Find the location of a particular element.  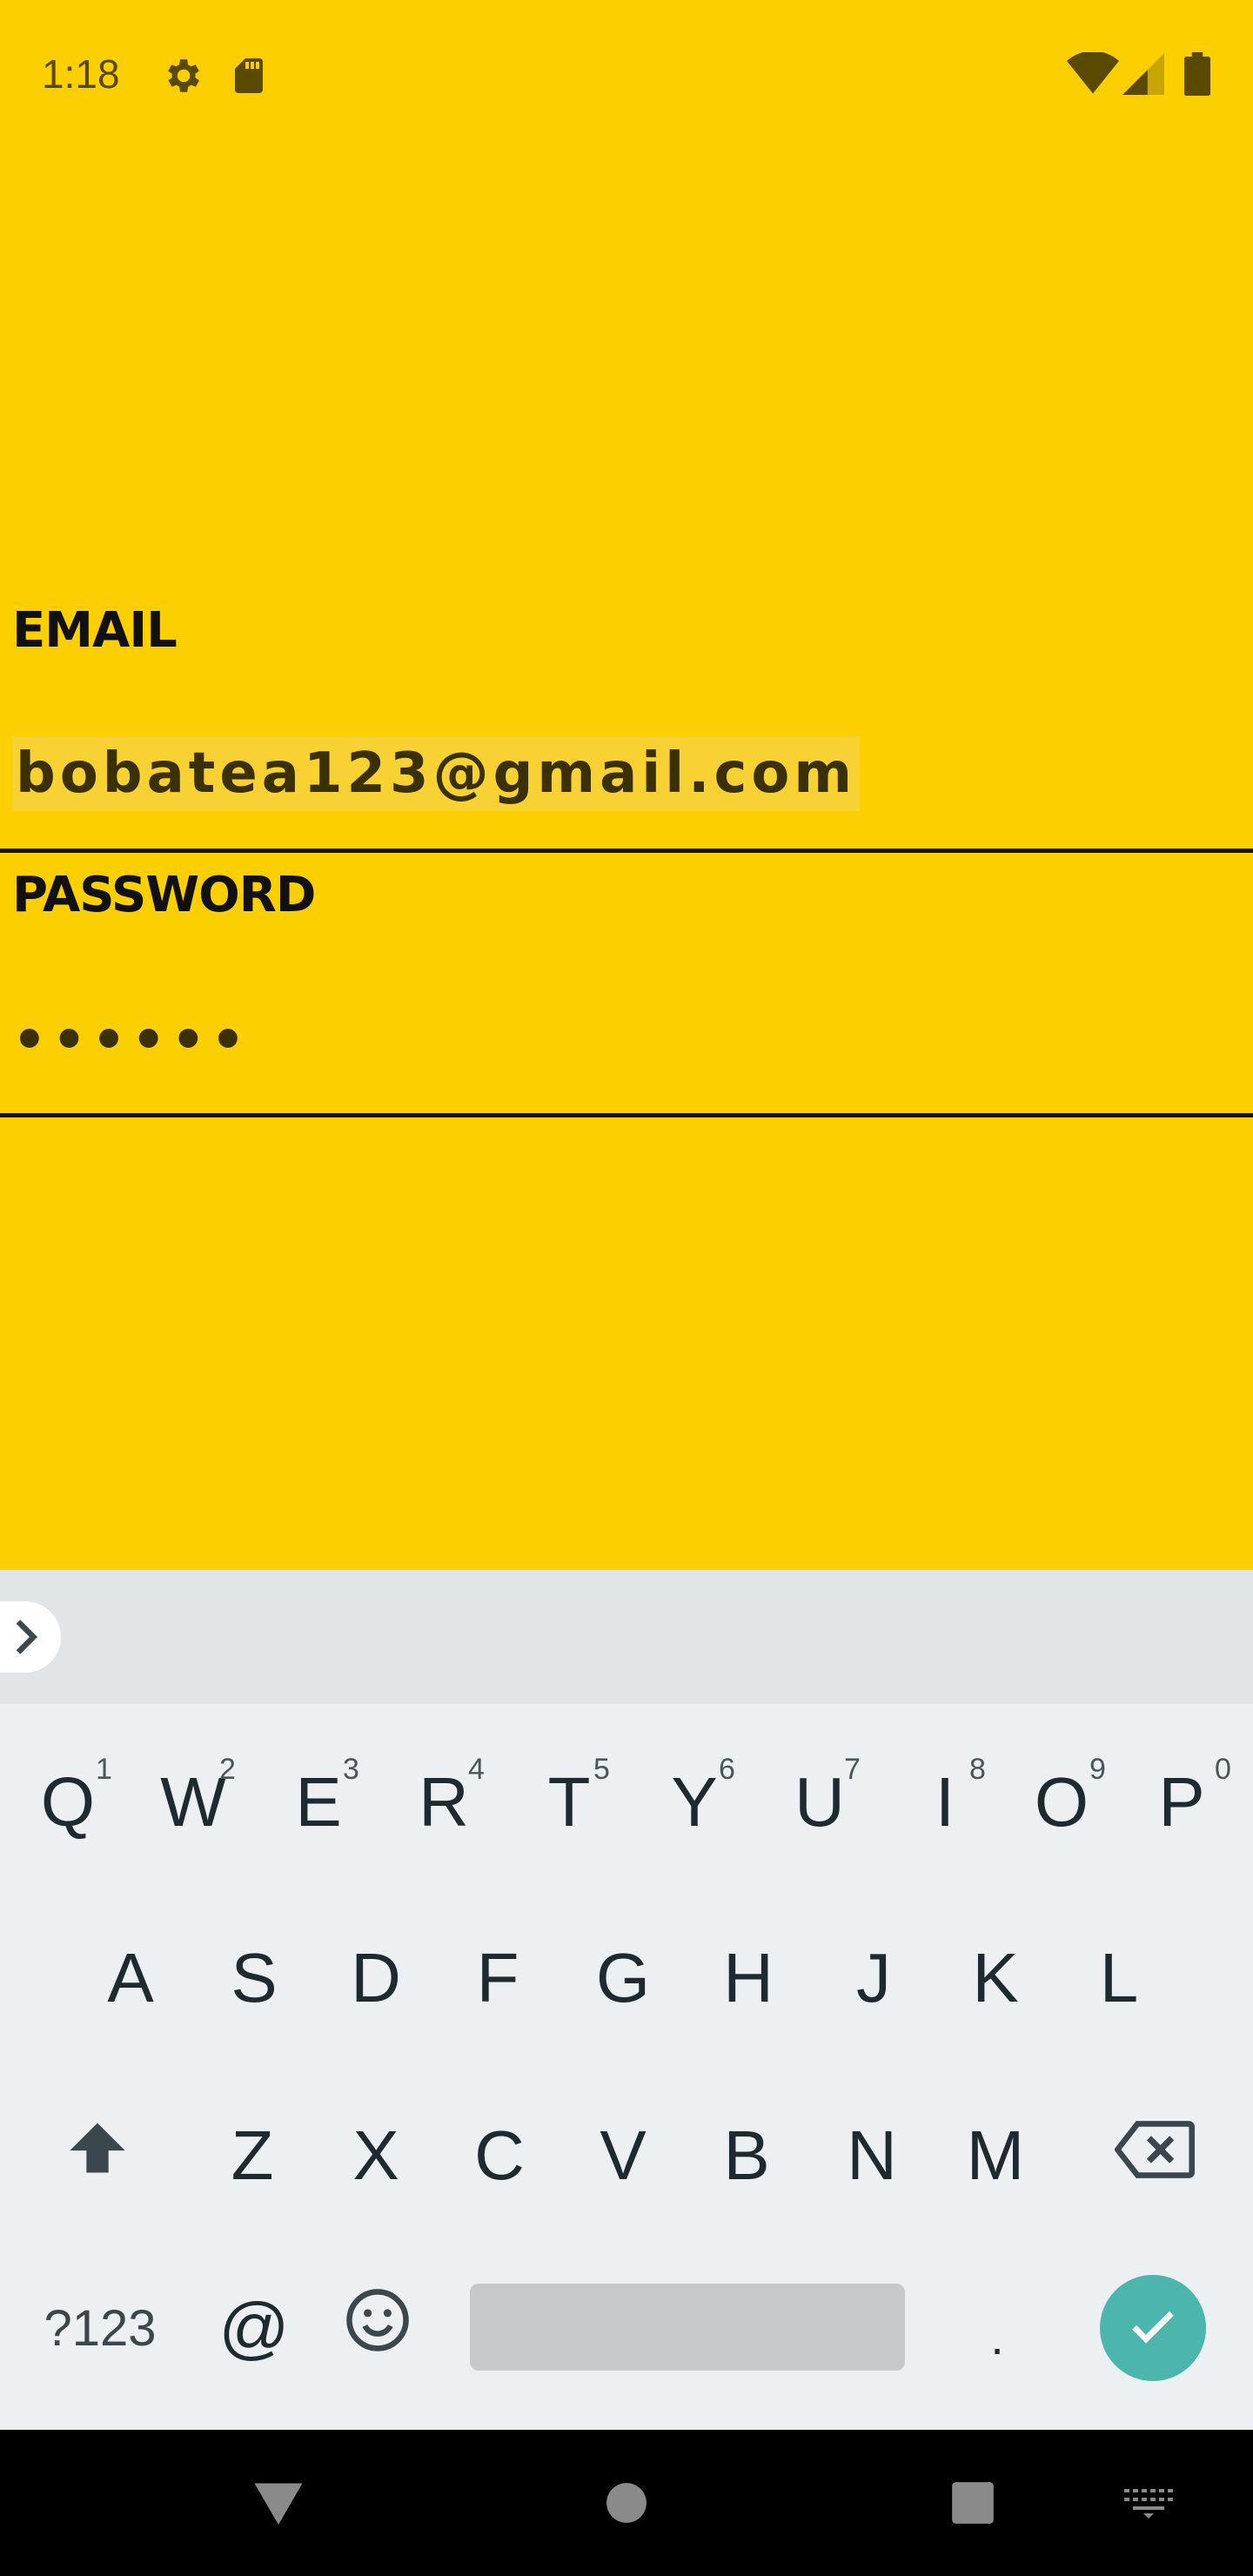

shift-key is located at coordinates (97, 2155).